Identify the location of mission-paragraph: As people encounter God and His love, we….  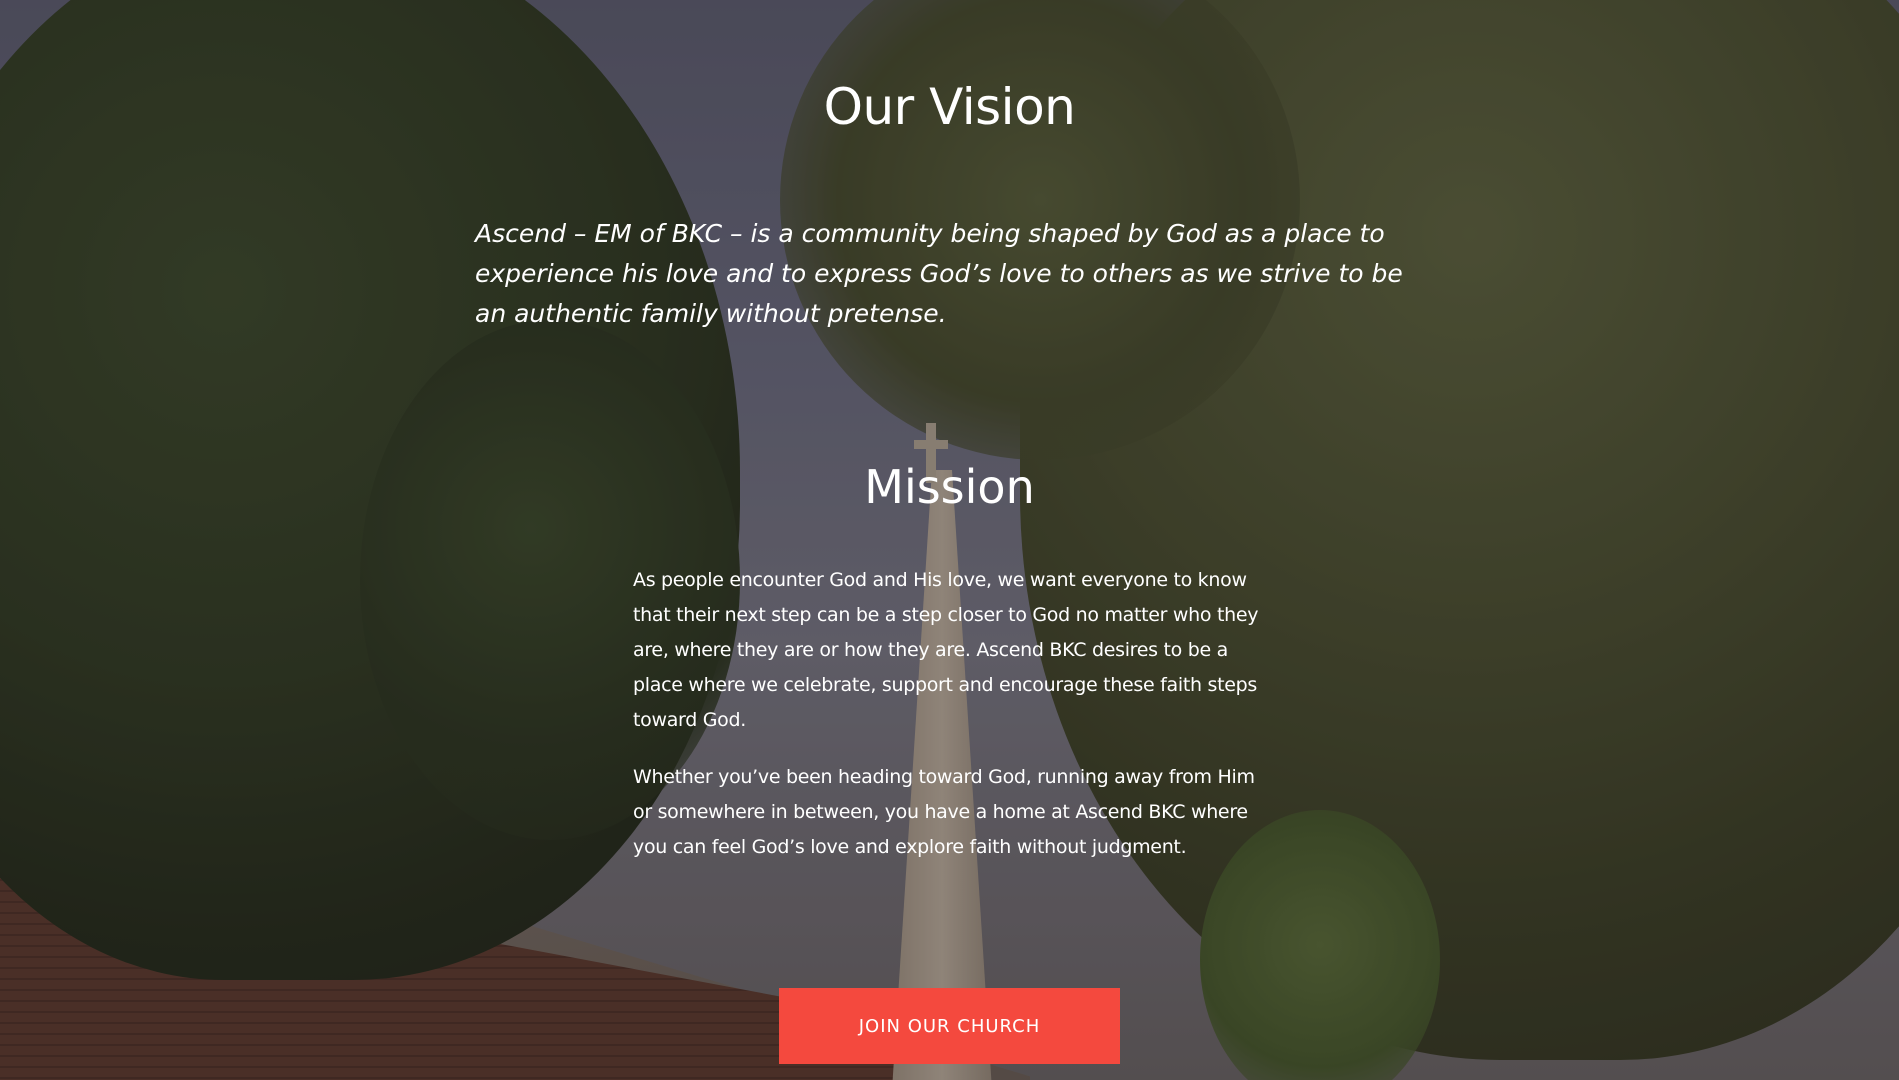
(946, 650).